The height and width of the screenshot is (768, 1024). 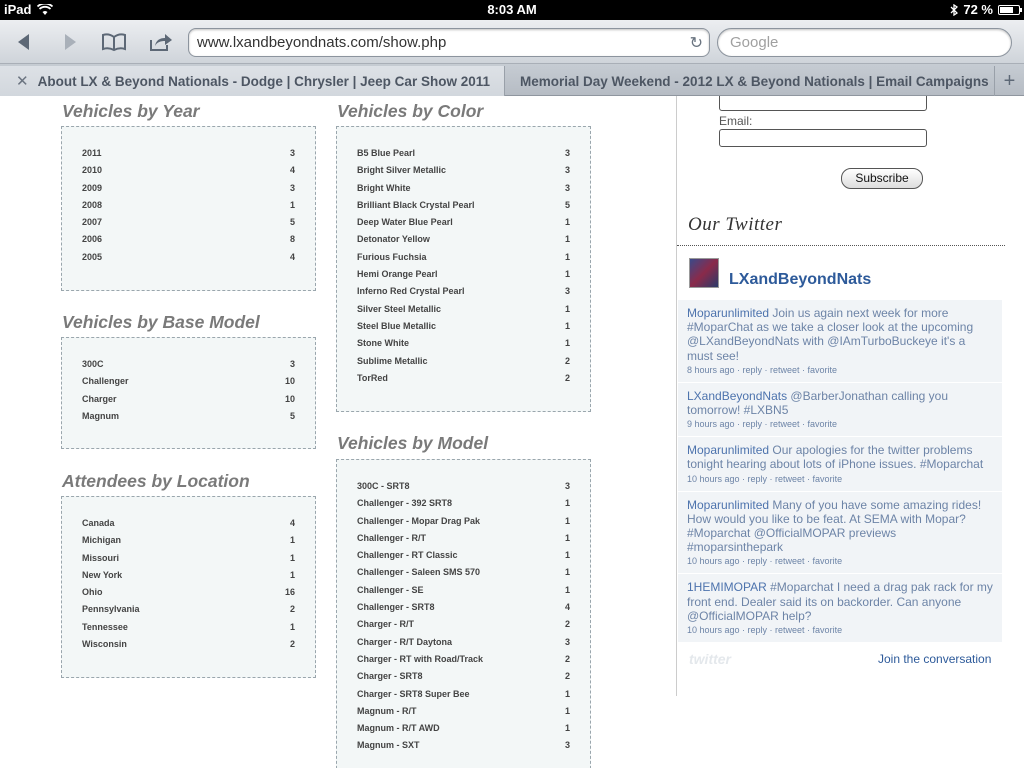 What do you see at coordinates (840, 424) in the screenshot?
I see `tweet-meta: 9 hours ago · reply · retweet · favorite` at bounding box center [840, 424].